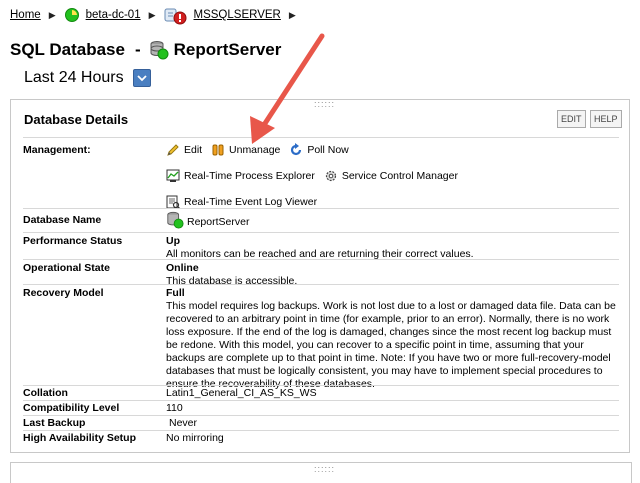  Describe the element at coordinates (74, 77) in the screenshot. I see `time-range-label: Last 24 Hours` at that location.